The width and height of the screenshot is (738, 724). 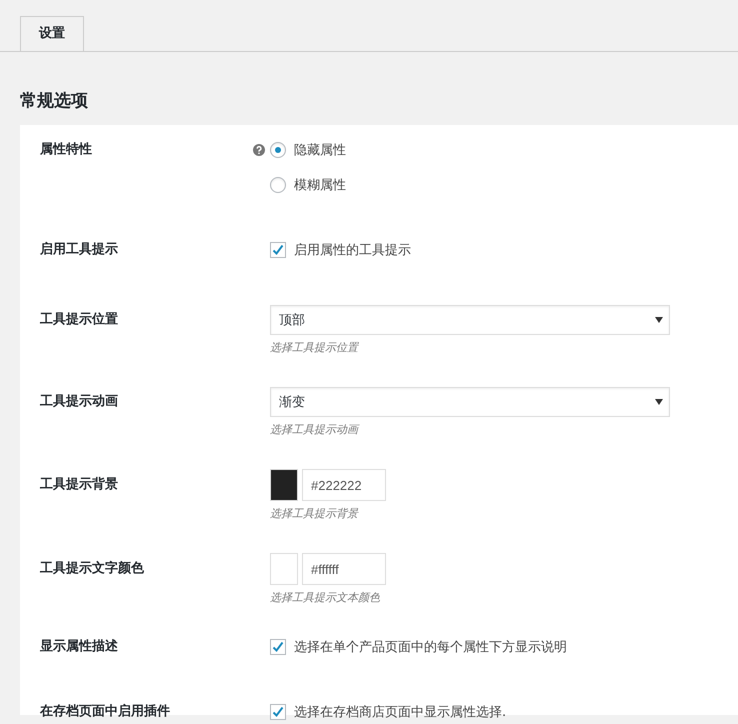 I want to click on checkbox-label: 选择在存档商店页面中显示属性选择., so click(x=400, y=712).